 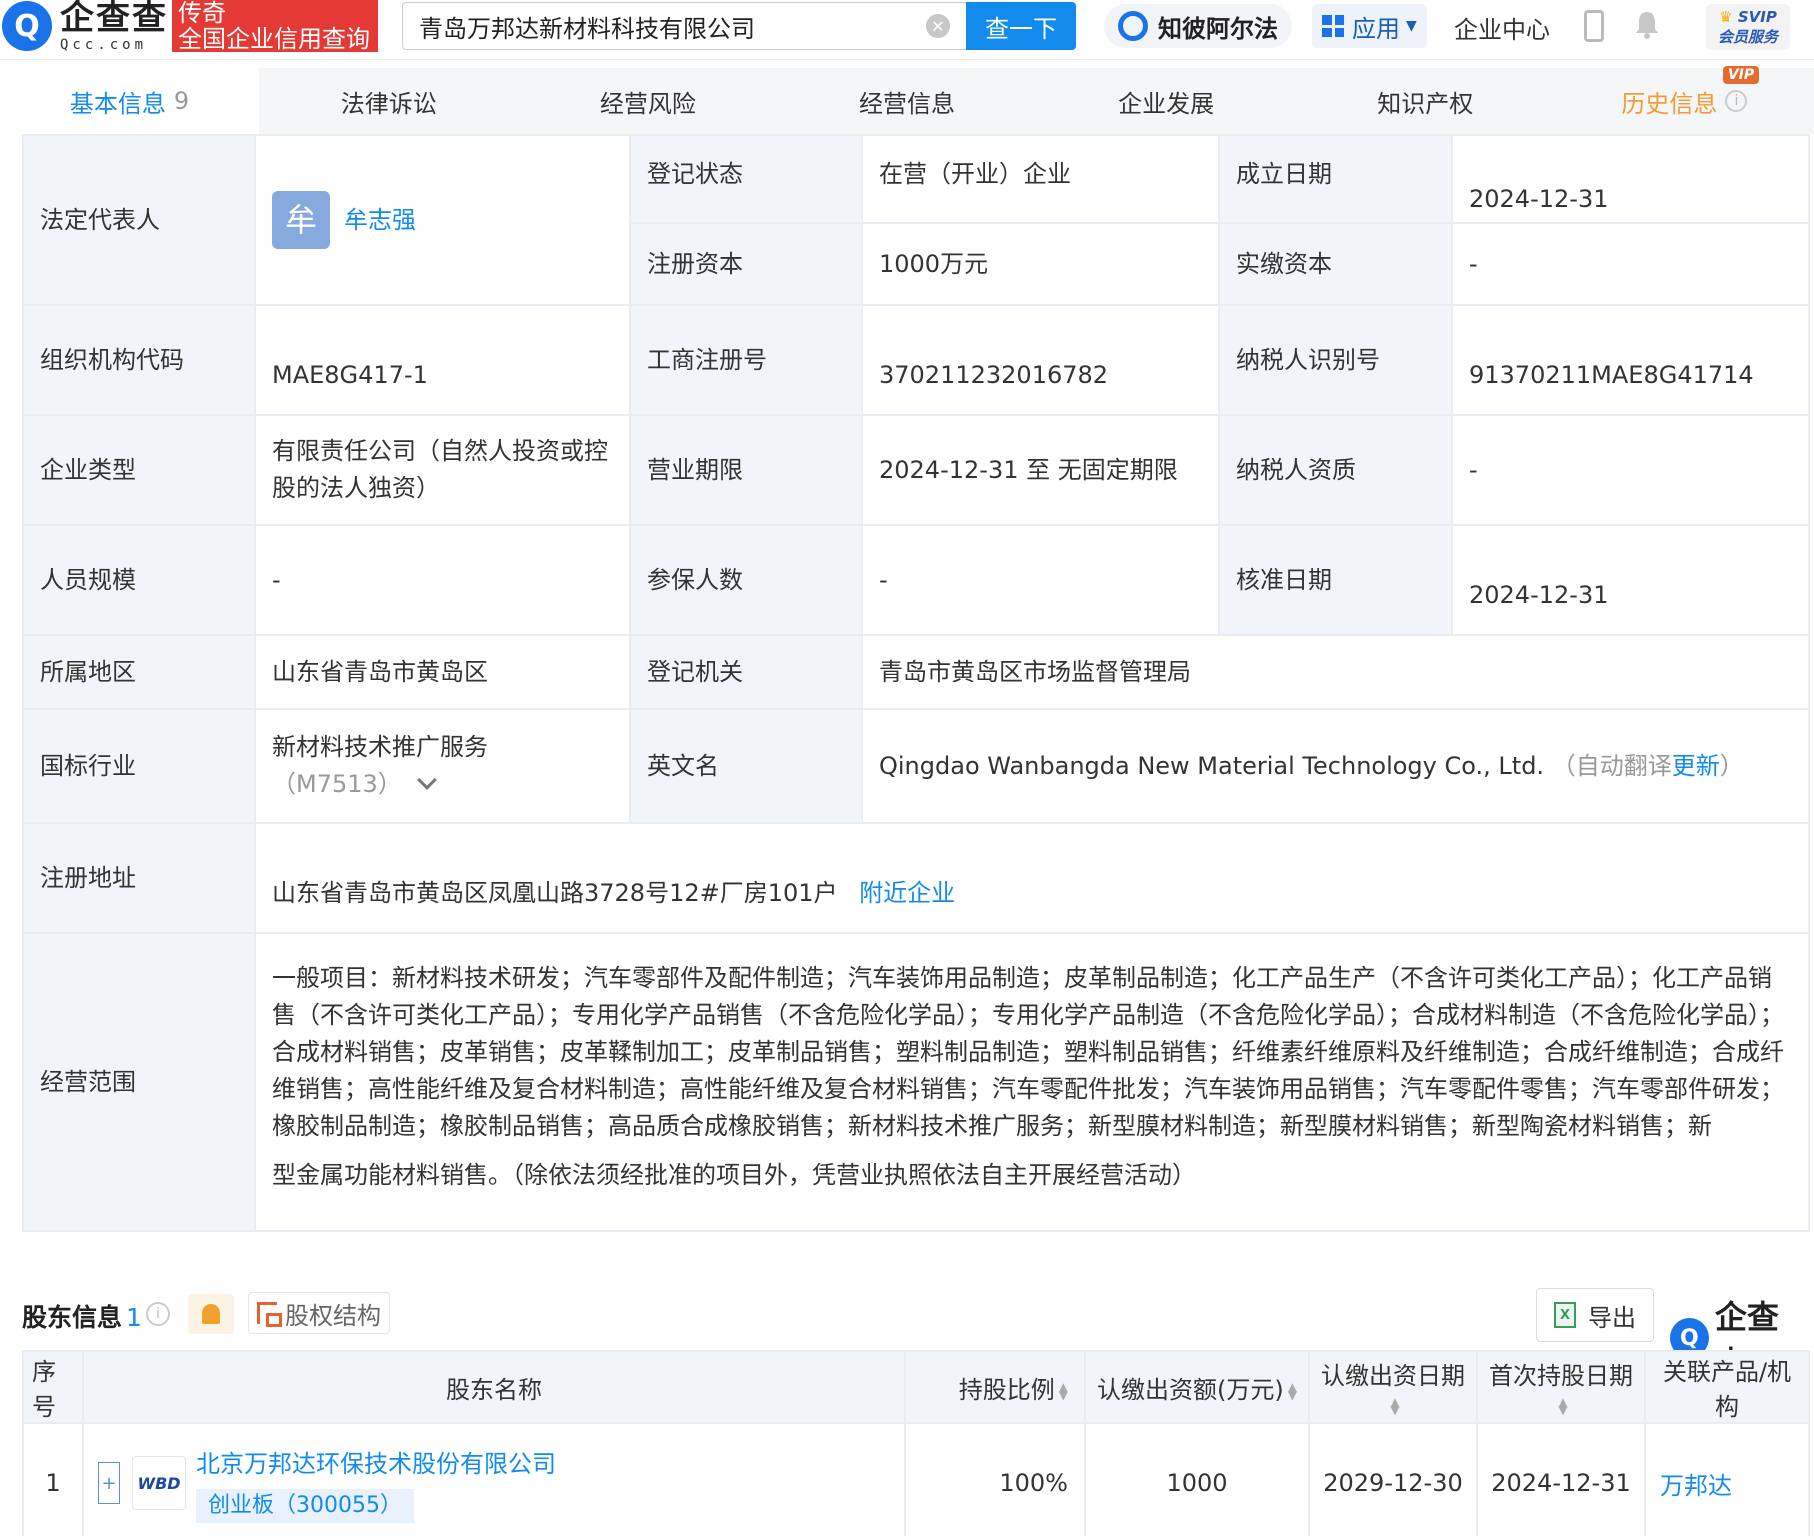 I want to click on apps-menu: 应用 ▼, so click(x=1369, y=26).